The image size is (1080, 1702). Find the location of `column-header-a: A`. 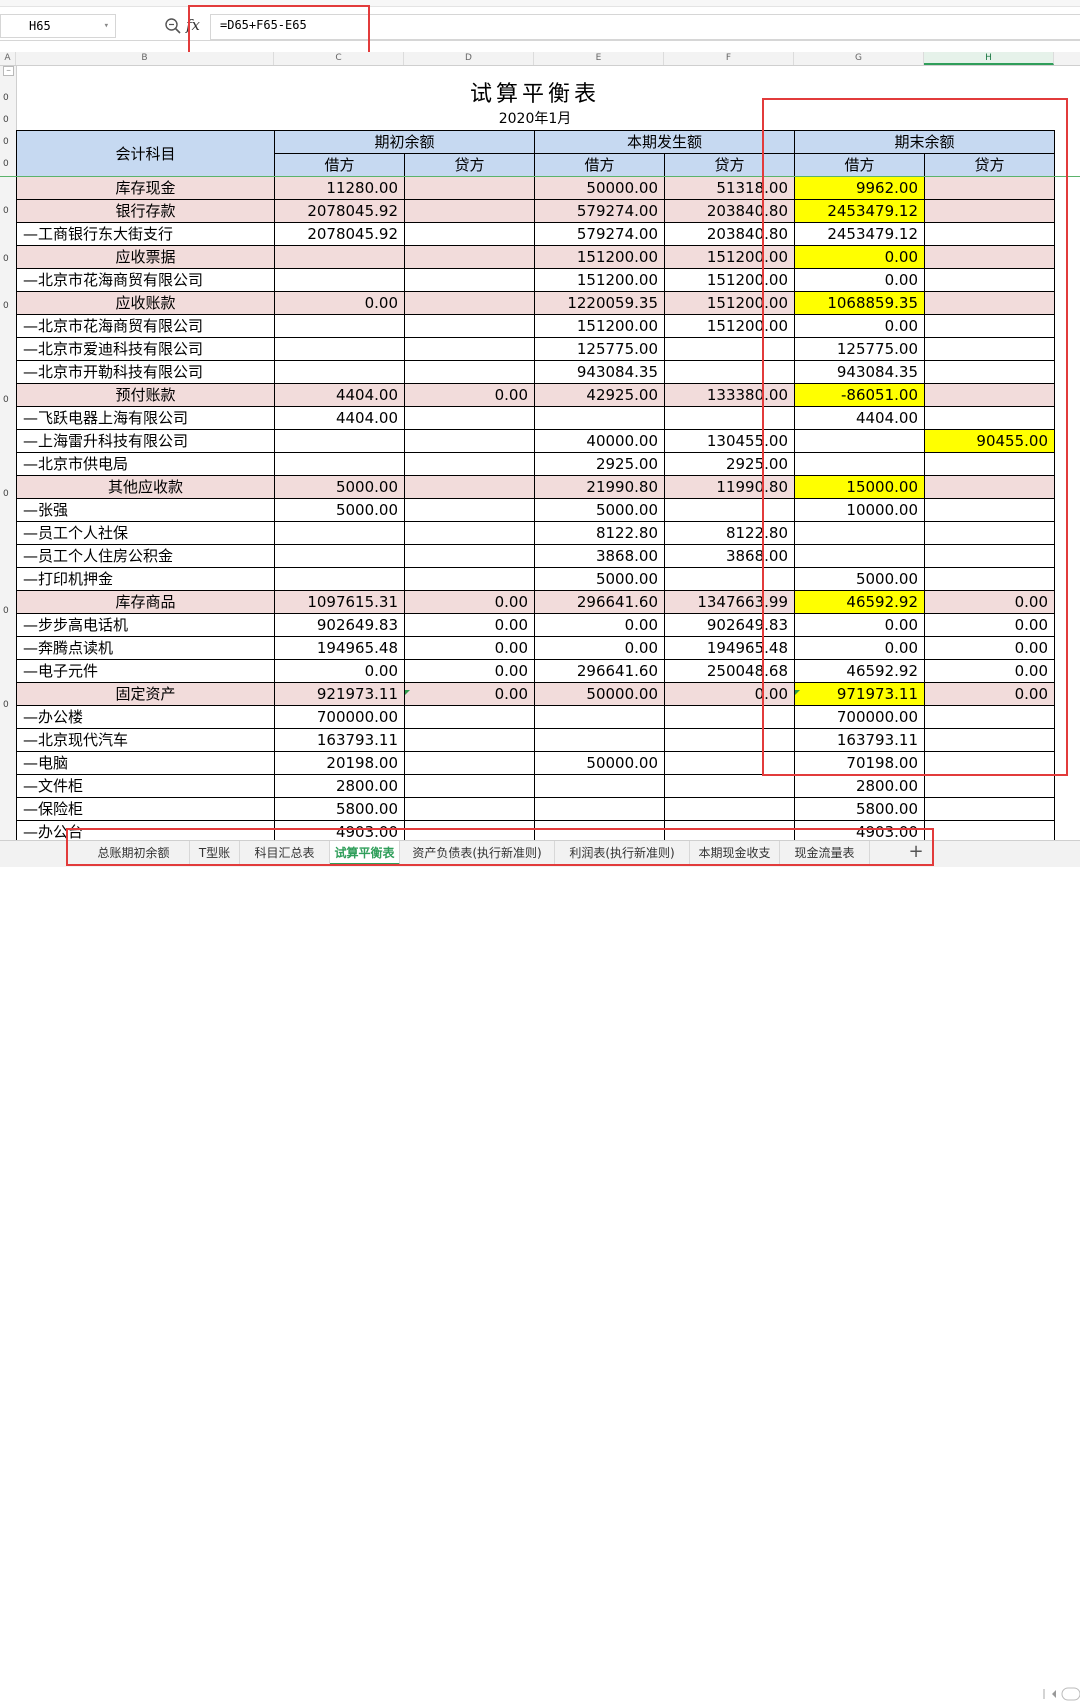

column-header-a: A is located at coordinates (8, 58).